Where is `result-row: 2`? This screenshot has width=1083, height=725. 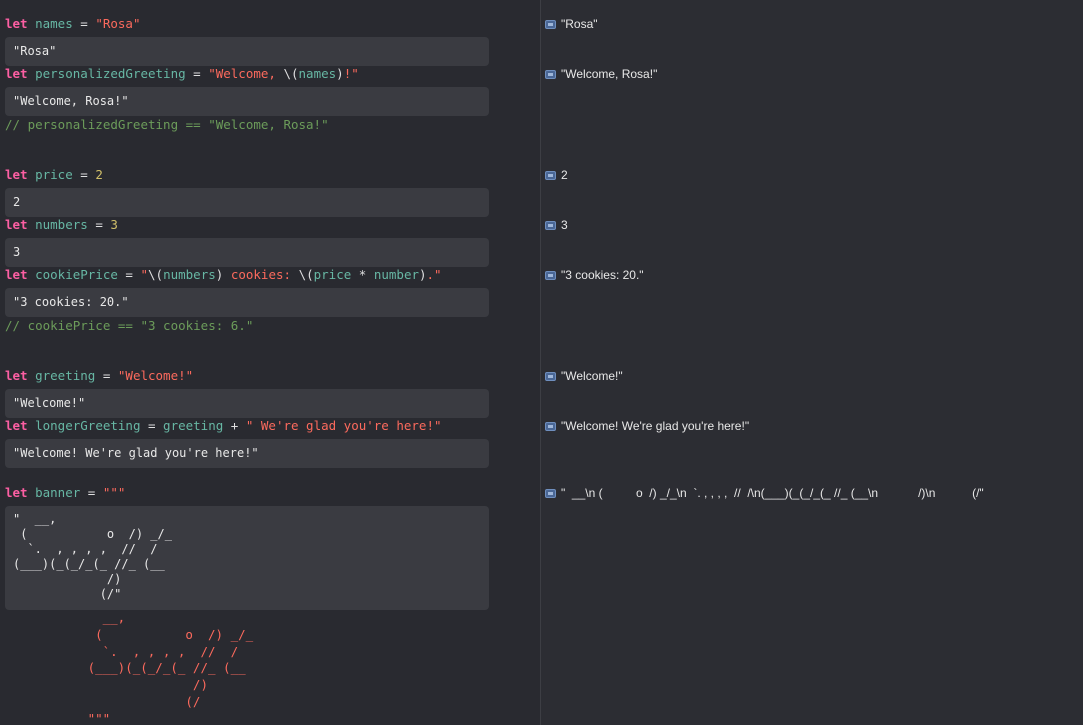 result-row: 2 is located at coordinates (556, 175).